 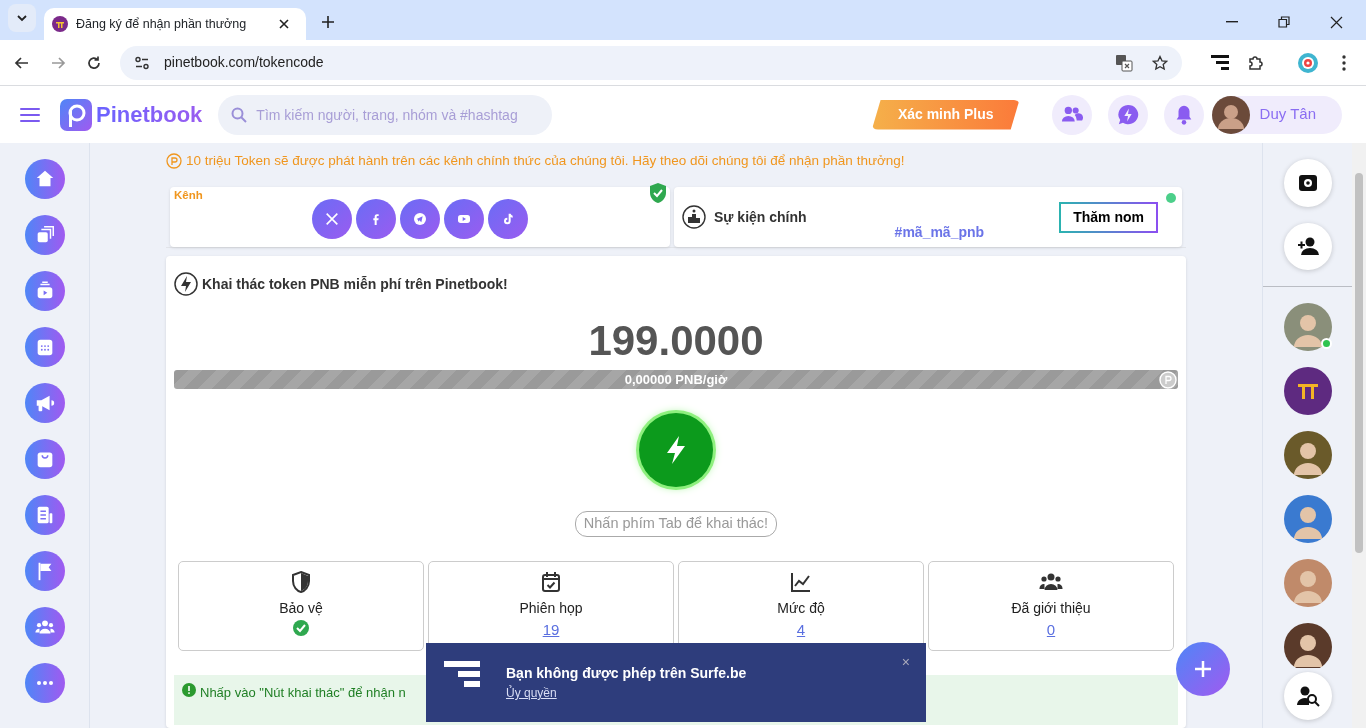 What do you see at coordinates (551, 630) in the screenshot?
I see `stat-value: 19` at bounding box center [551, 630].